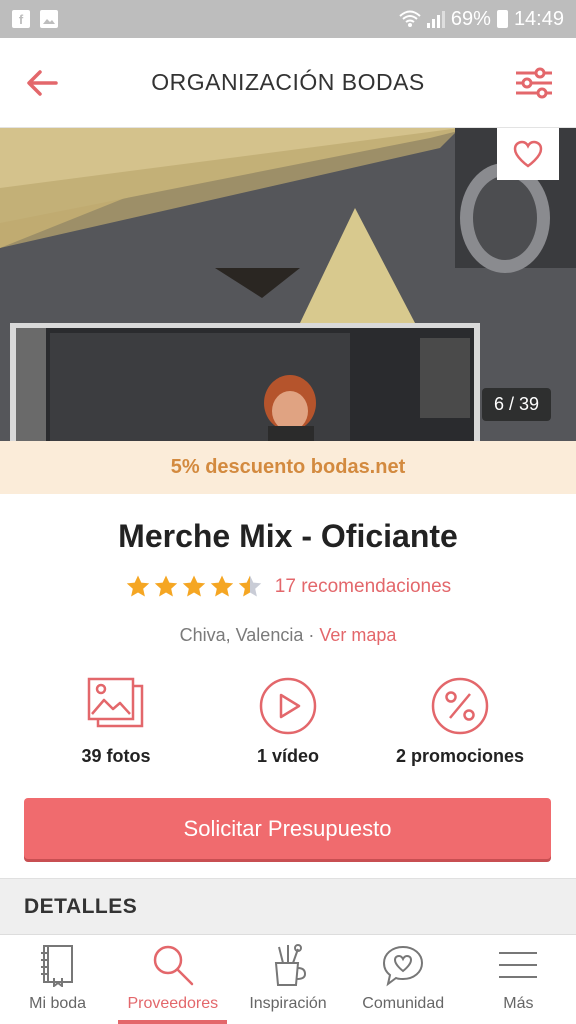 The height and width of the screenshot is (1024, 576). What do you see at coordinates (516, 404) in the screenshot?
I see `photo-counter: 6 / 39` at bounding box center [516, 404].